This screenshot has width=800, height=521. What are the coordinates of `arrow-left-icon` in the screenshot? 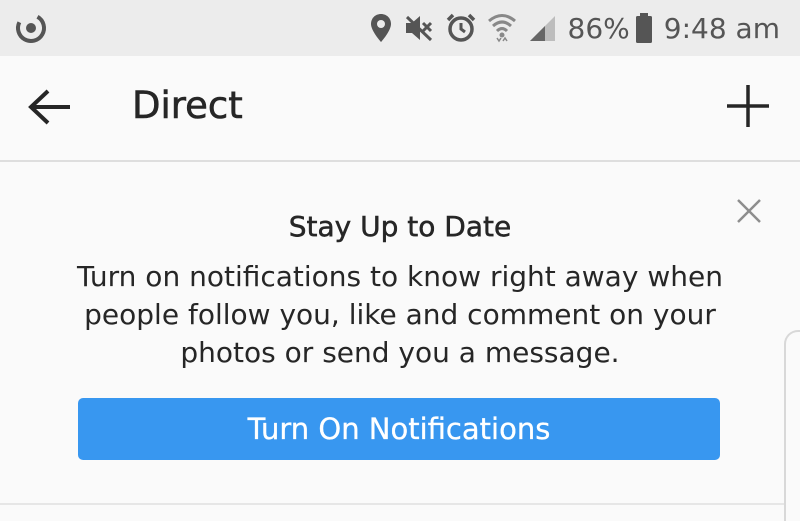 It's located at (50, 109).